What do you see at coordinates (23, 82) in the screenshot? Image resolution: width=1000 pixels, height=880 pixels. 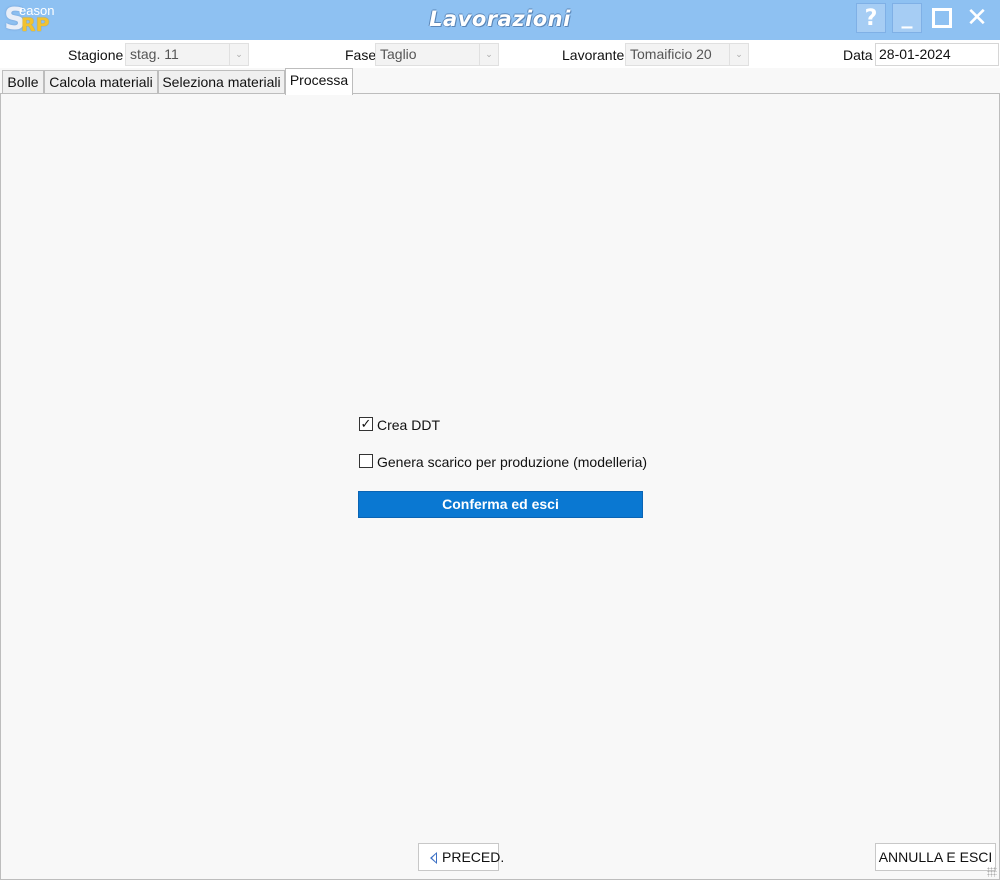 I see `tab-bolle: Bolle` at bounding box center [23, 82].